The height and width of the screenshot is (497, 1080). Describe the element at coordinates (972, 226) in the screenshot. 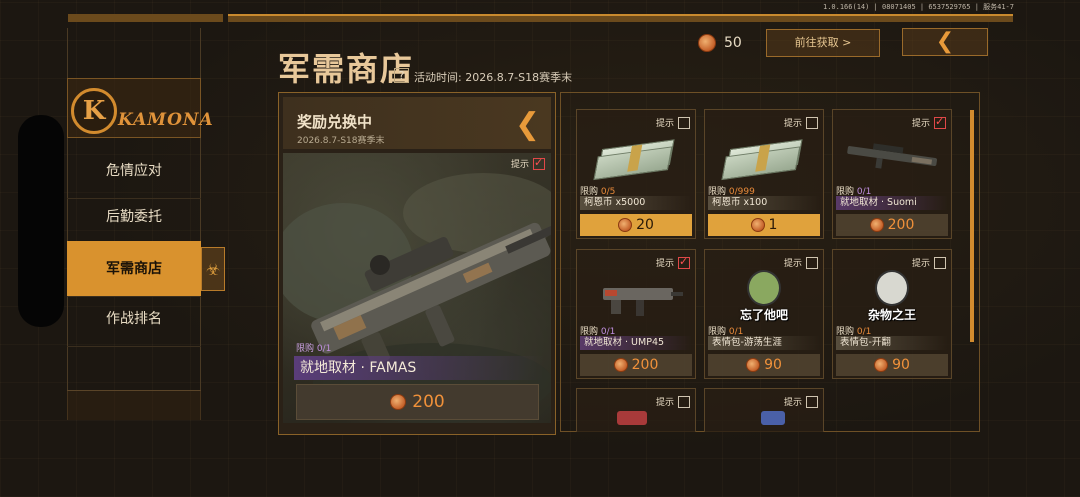

I see `scrollbar` at that location.